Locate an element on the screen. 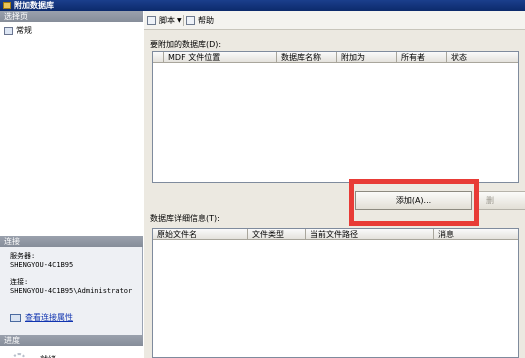  database-icon is located at coordinates (7, 5).